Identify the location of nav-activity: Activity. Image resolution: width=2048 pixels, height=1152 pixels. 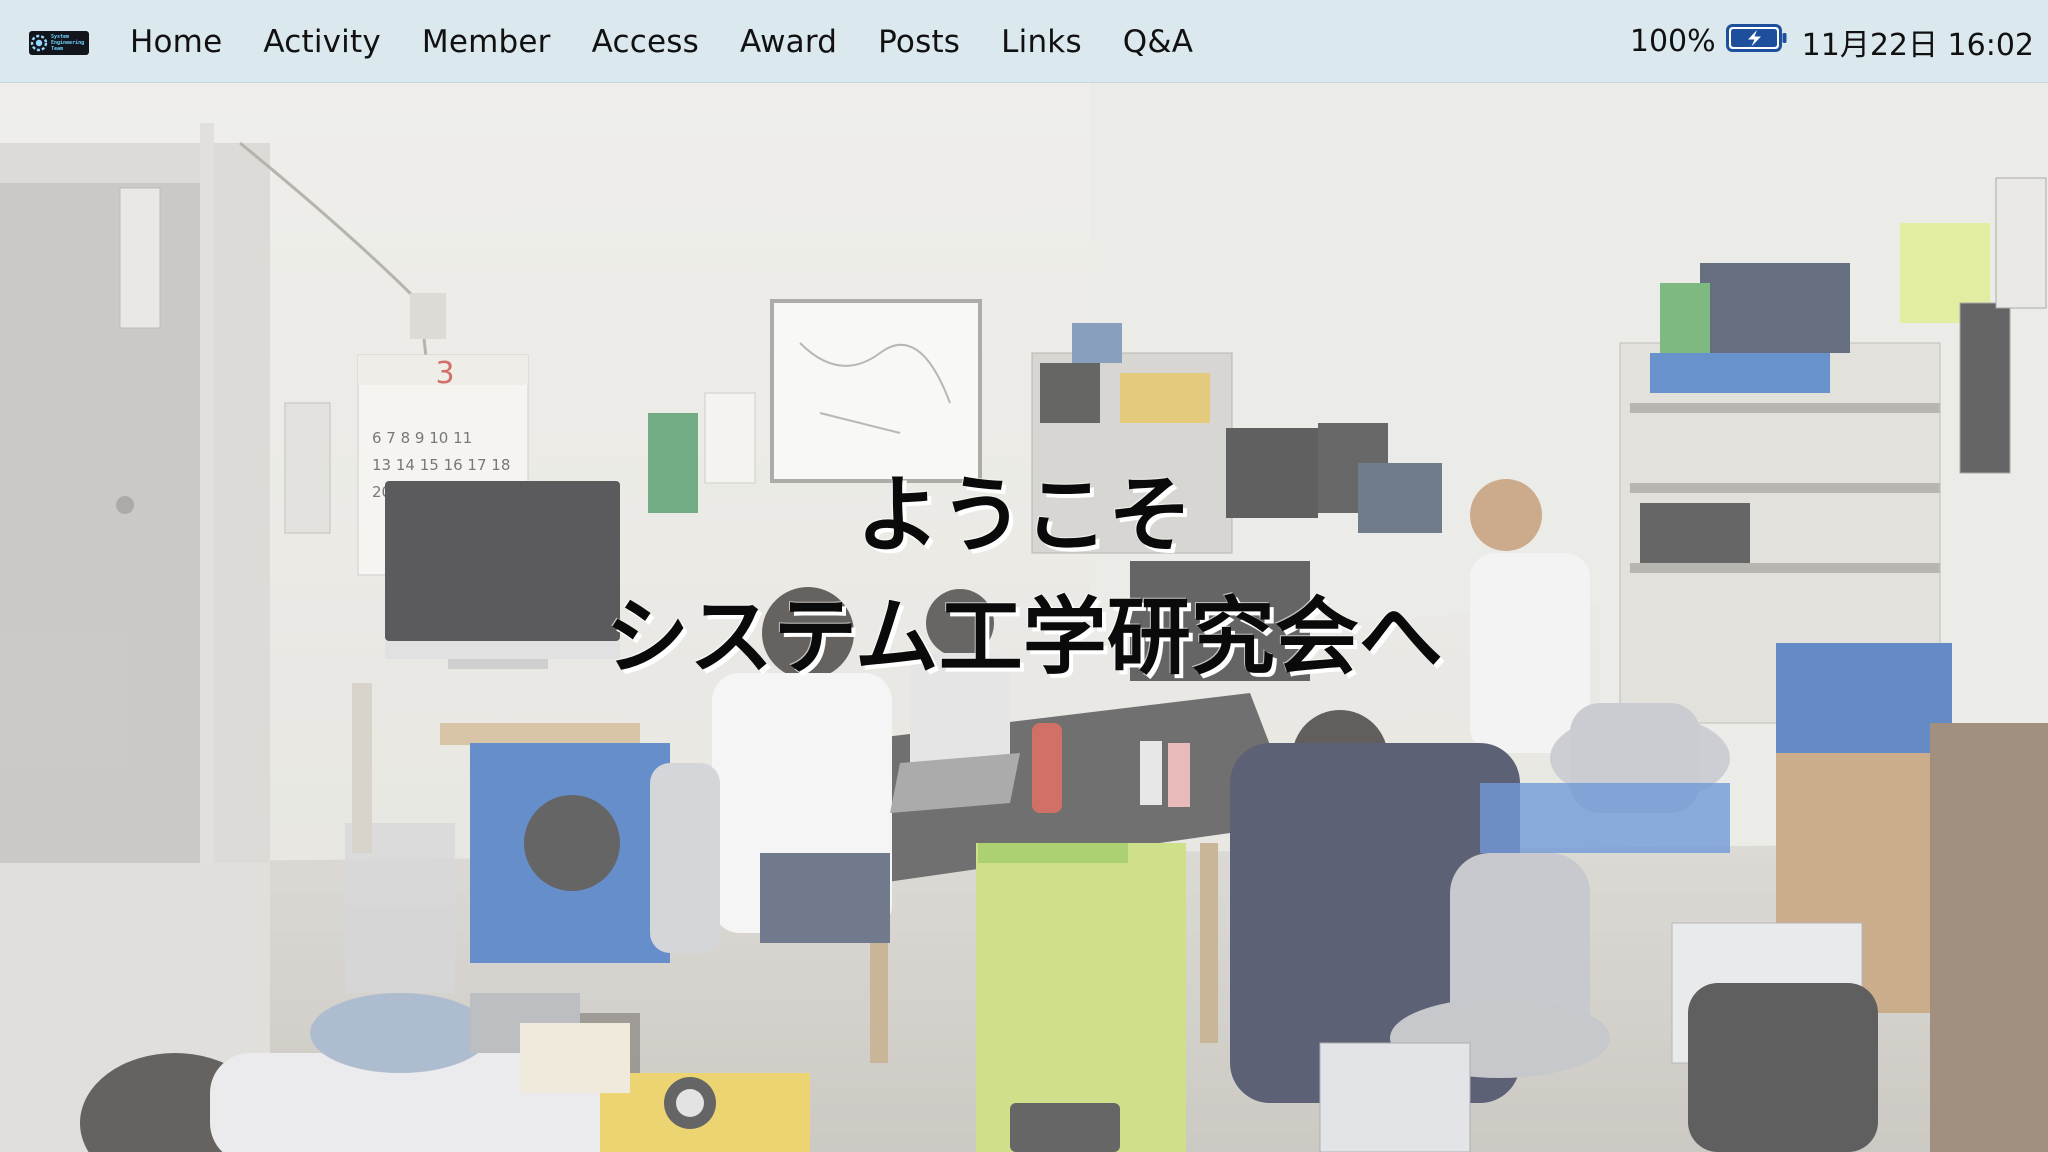
(322, 42).